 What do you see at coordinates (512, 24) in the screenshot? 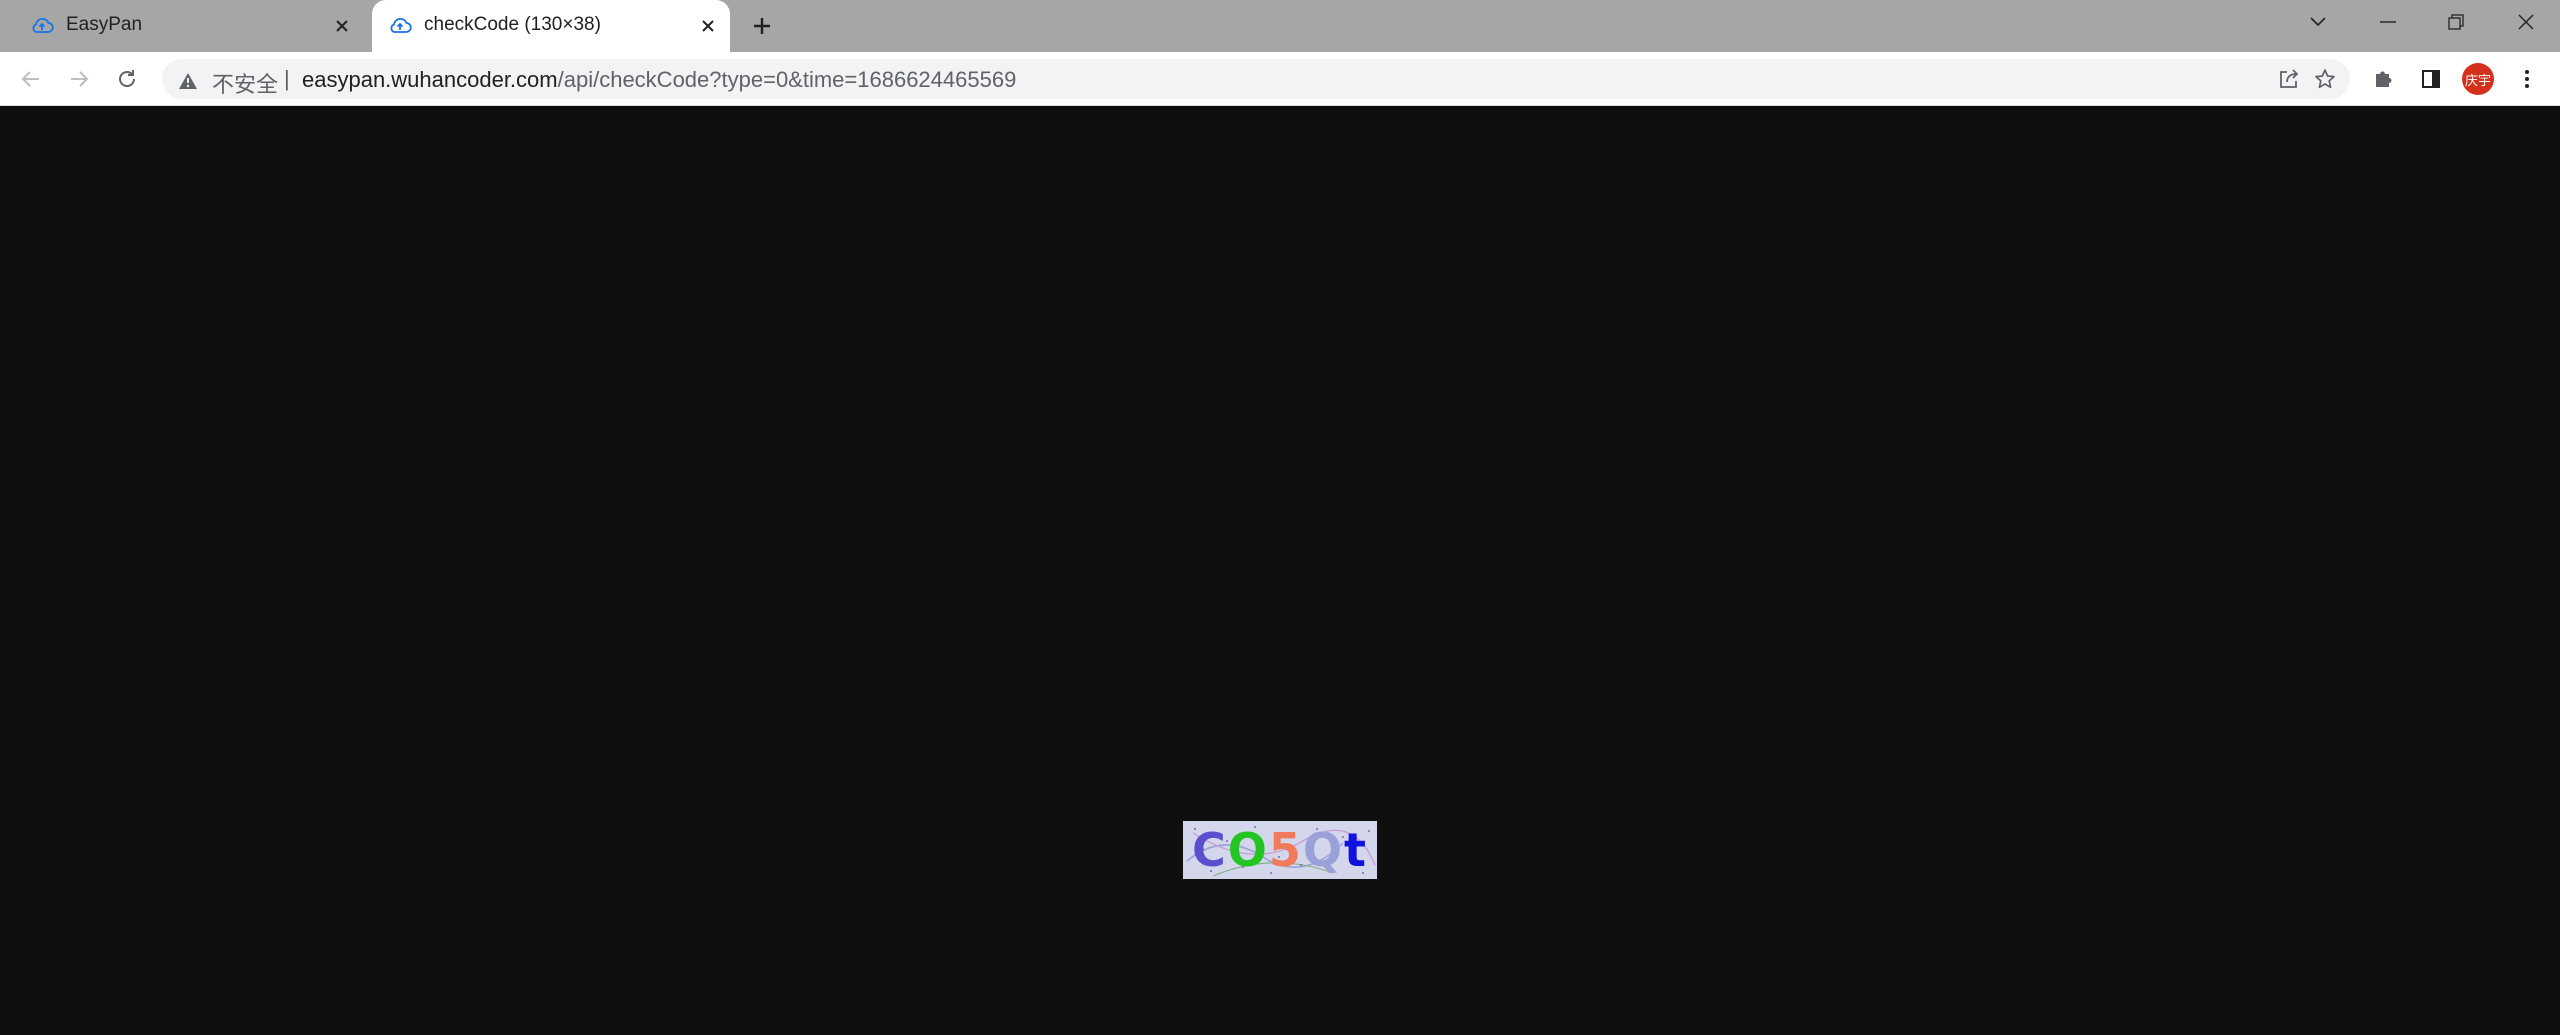
I see `tab-title: checkCode (130×38)` at bounding box center [512, 24].